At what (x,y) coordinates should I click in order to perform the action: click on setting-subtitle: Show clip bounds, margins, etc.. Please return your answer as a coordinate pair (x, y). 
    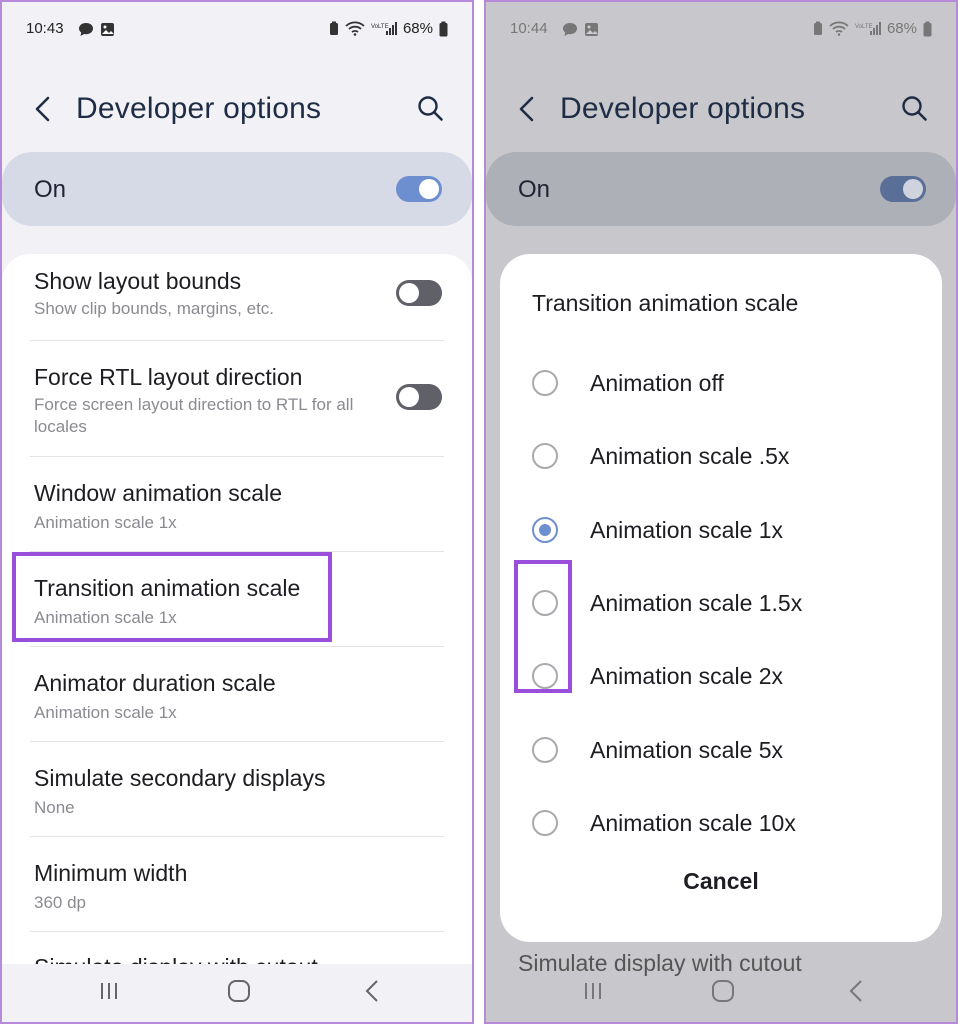
    Looking at the image, I should click on (154, 308).